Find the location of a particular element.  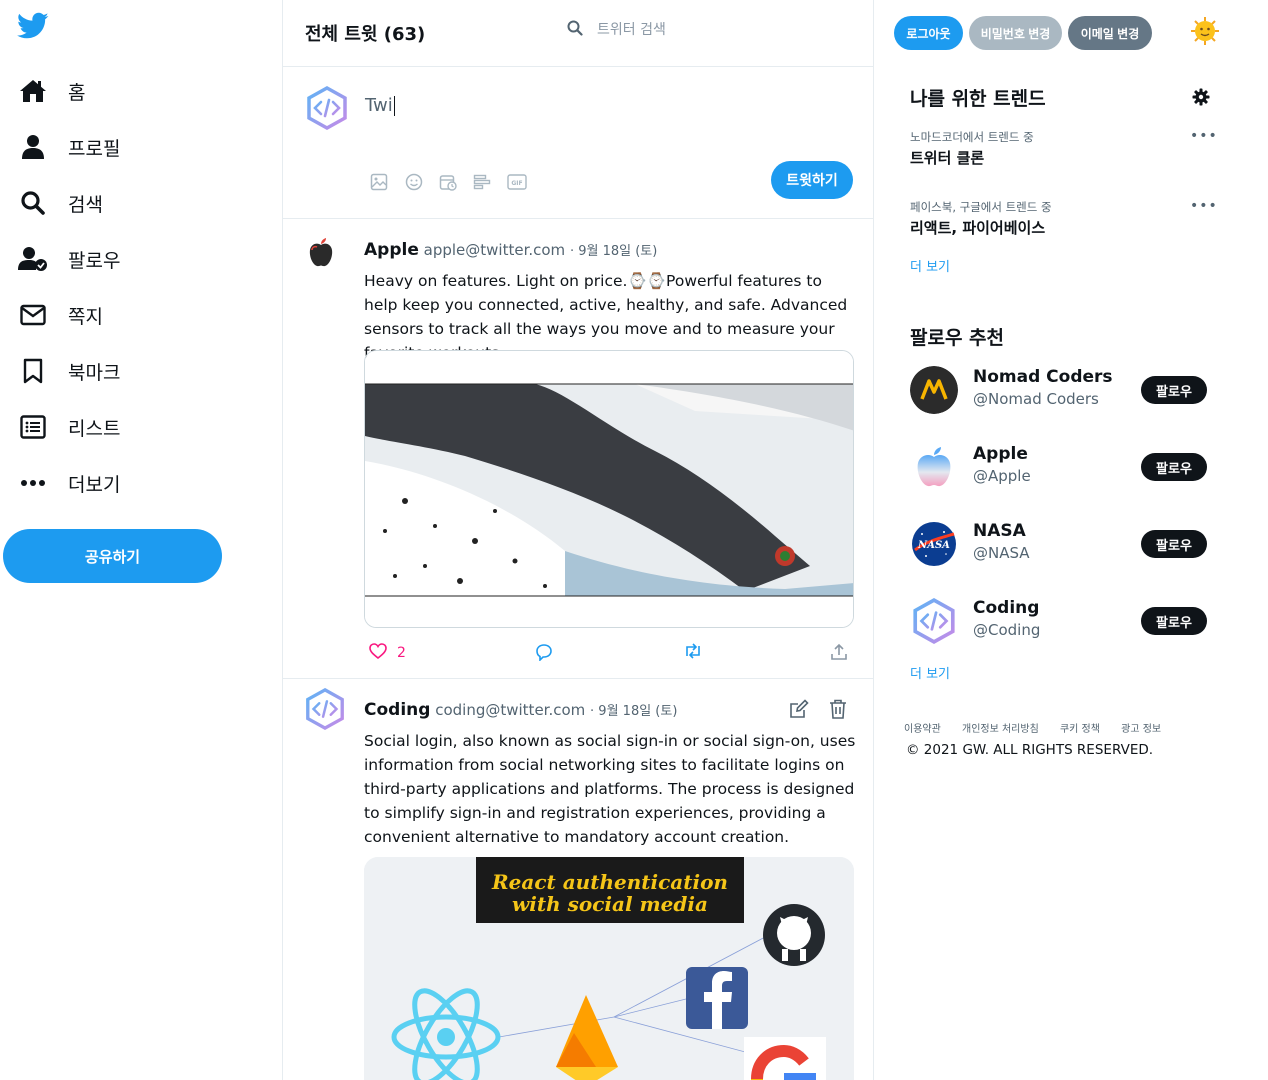

retweet-button is located at coordinates (693, 653).